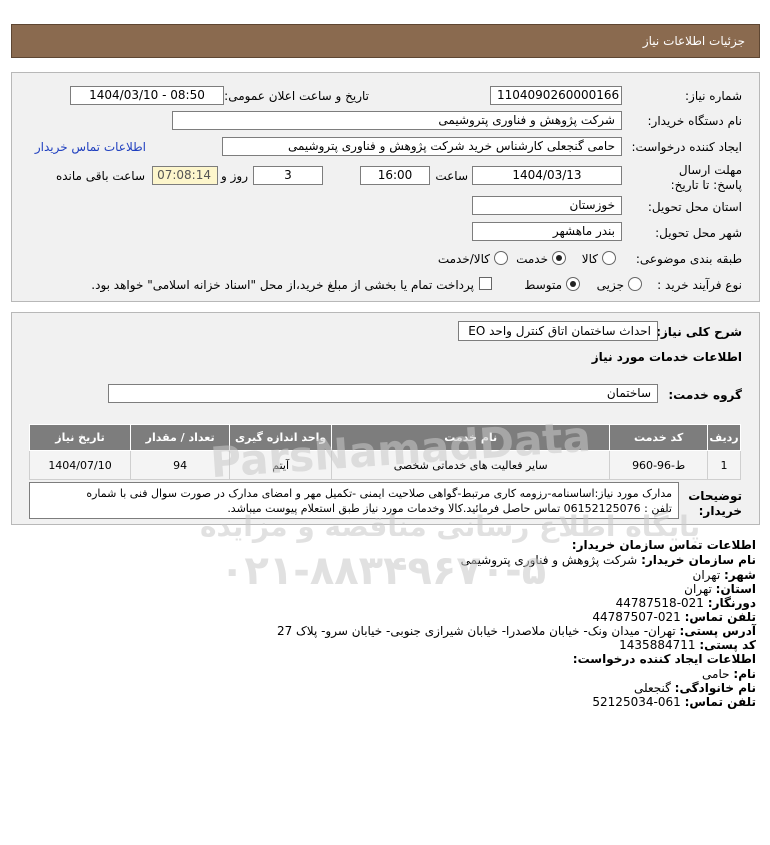 This screenshot has width=770, height=845. Describe the element at coordinates (688, 259) in the screenshot. I see `category-label: طبقه بندی موضوعی:` at that location.